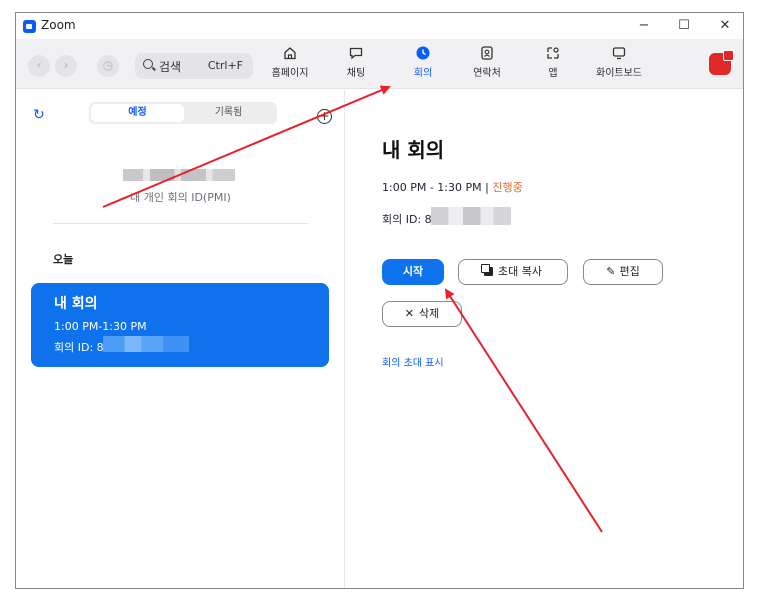  I want to click on meeting-id-redacted, so click(471, 216).